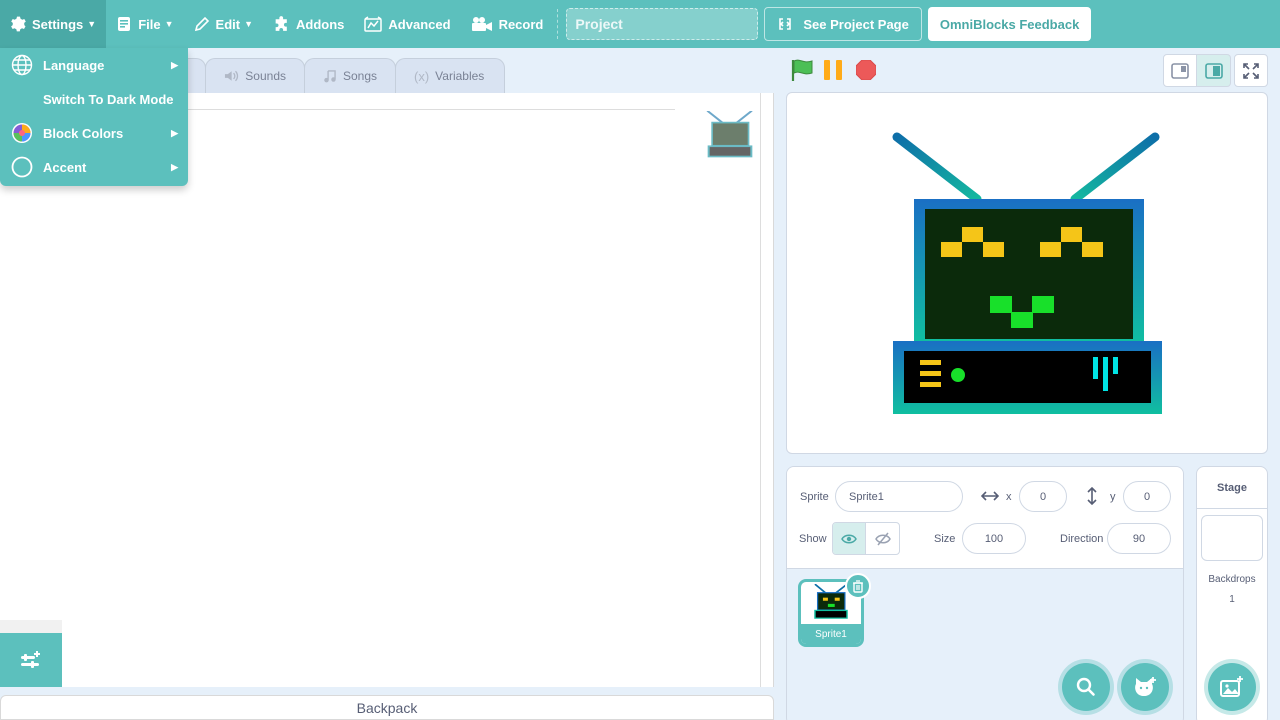 The height and width of the screenshot is (720, 1280). Describe the element at coordinates (729, 134) in the screenshot. I see `current-sprite-thumbnail` at that location.